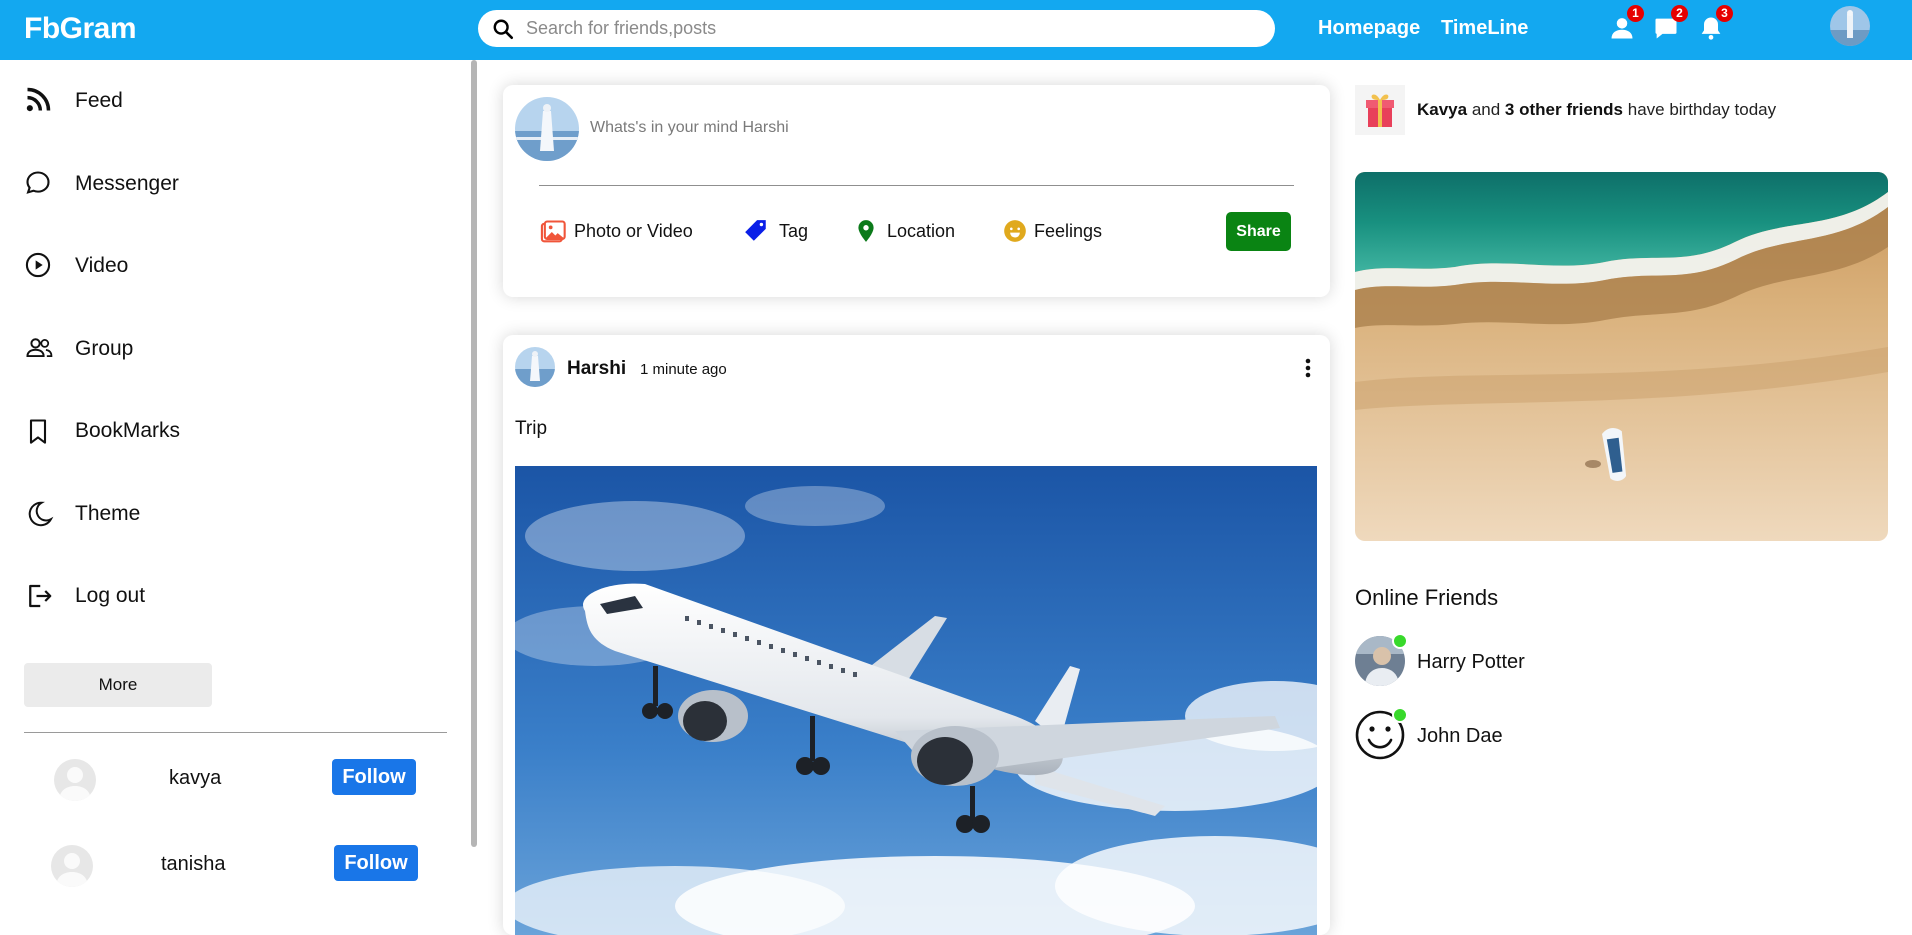 The image size is (1912, 935). I want to click on suggestion-row: kavya Follow, so click(220, 779).